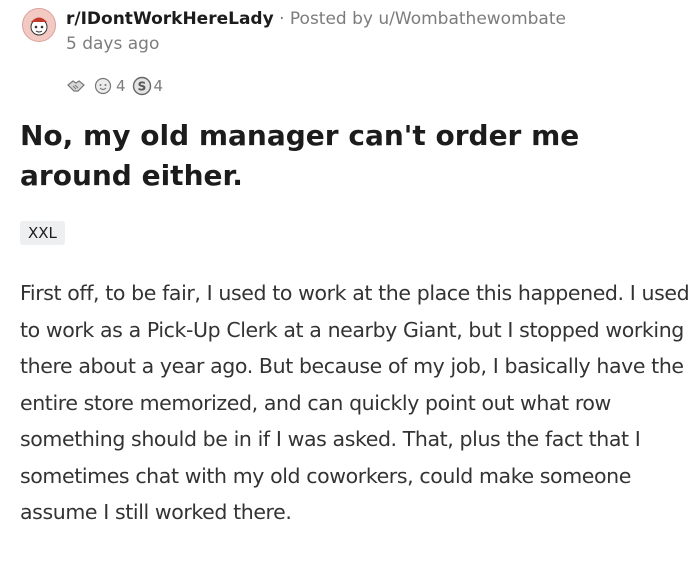 This screenshot has height=583, width=700. I want to click on award-wholesome: 4, so click(109, 86).